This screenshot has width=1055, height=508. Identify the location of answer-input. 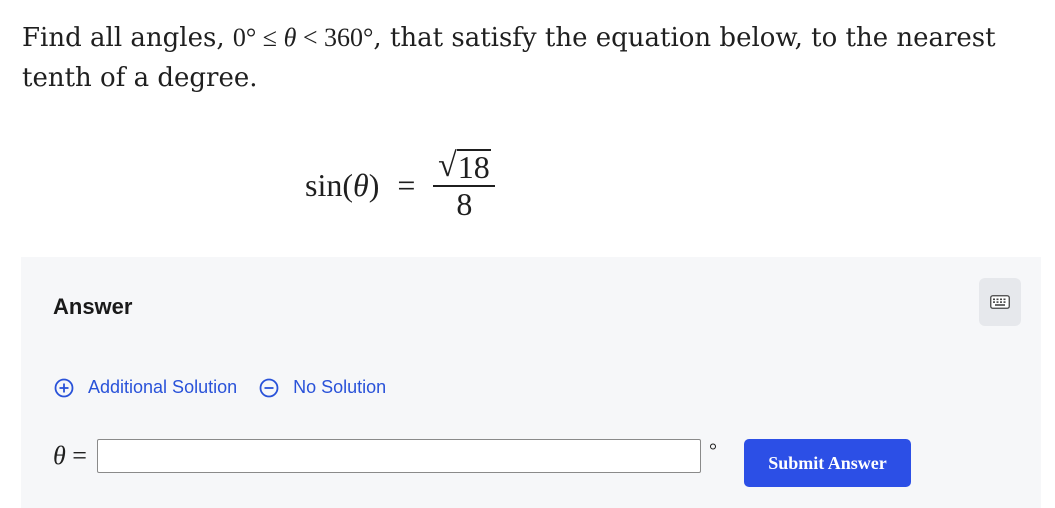
(399, 456).